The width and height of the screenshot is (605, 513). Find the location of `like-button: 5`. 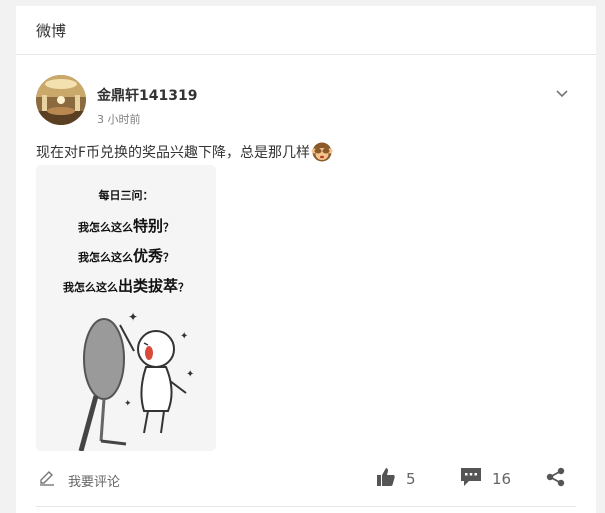

like-button: 5 is located at coordinates (396, 479).